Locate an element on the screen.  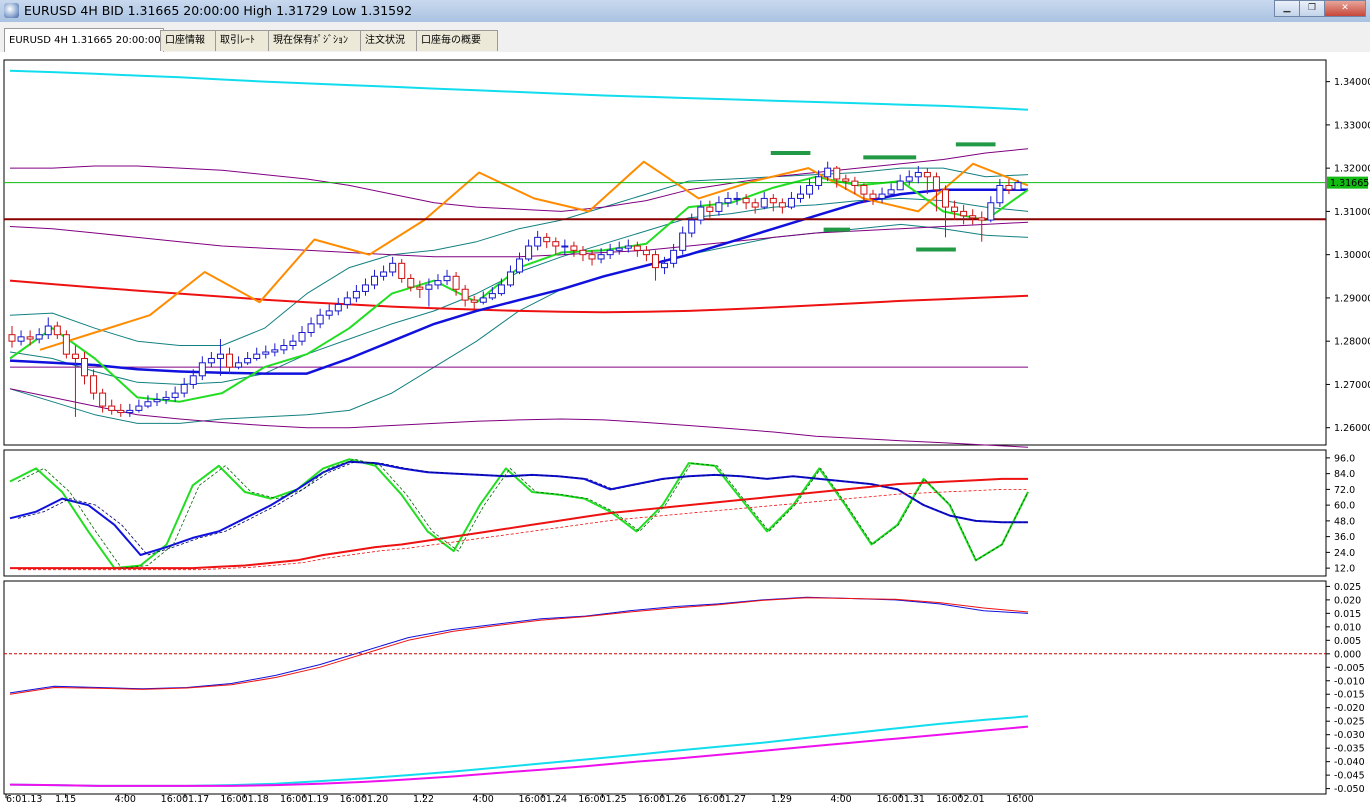
y-tick-label: -0.015 is located at coordinates (1349, 695).